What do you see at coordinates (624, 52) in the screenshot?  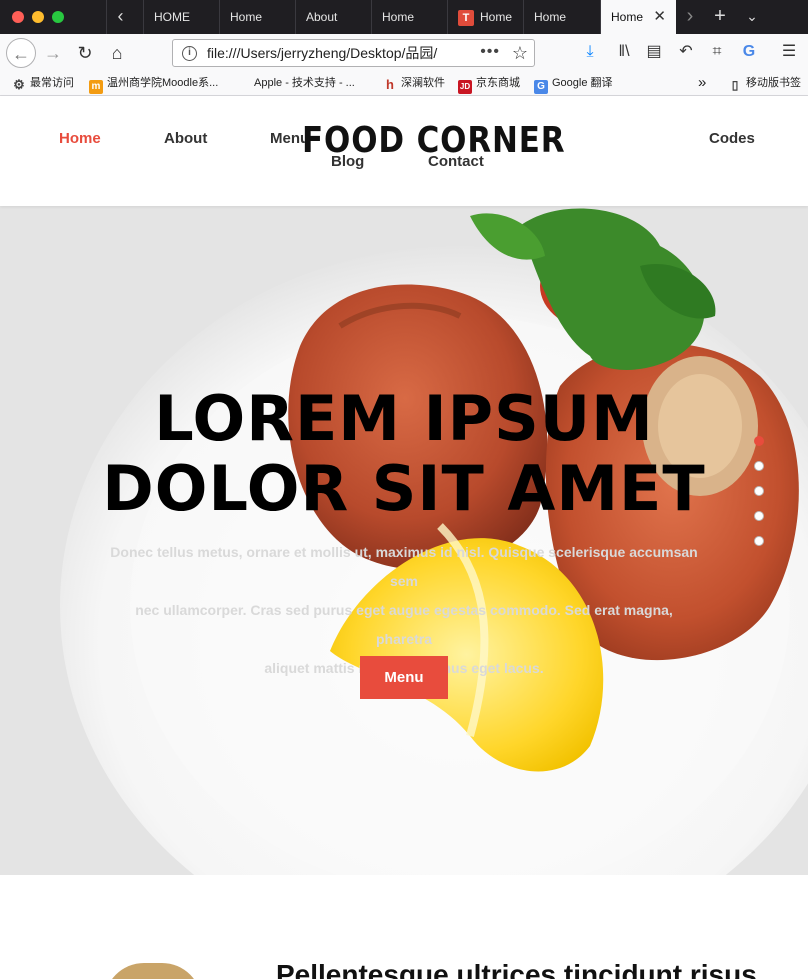 I see `library-icon: ‖\` at bounding box center [624, 52].